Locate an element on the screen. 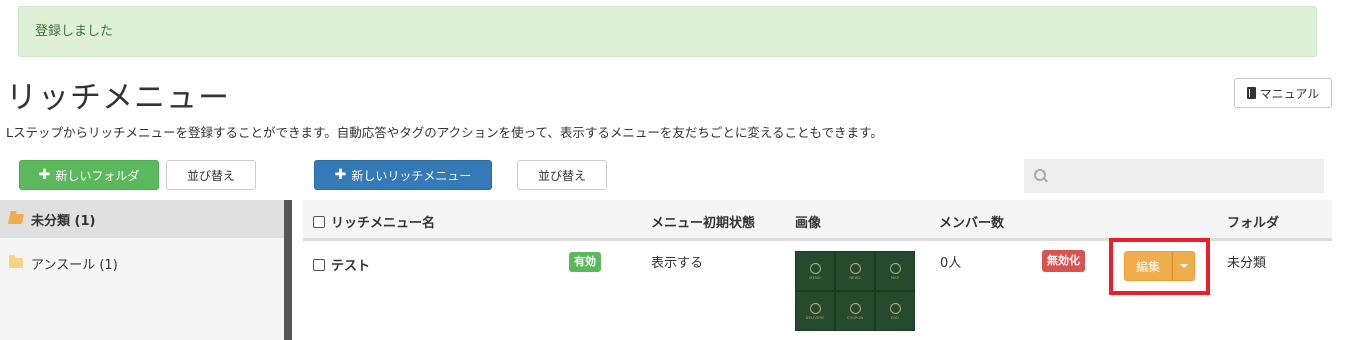  members-value: 0人 is located at coordinates (951, 263).